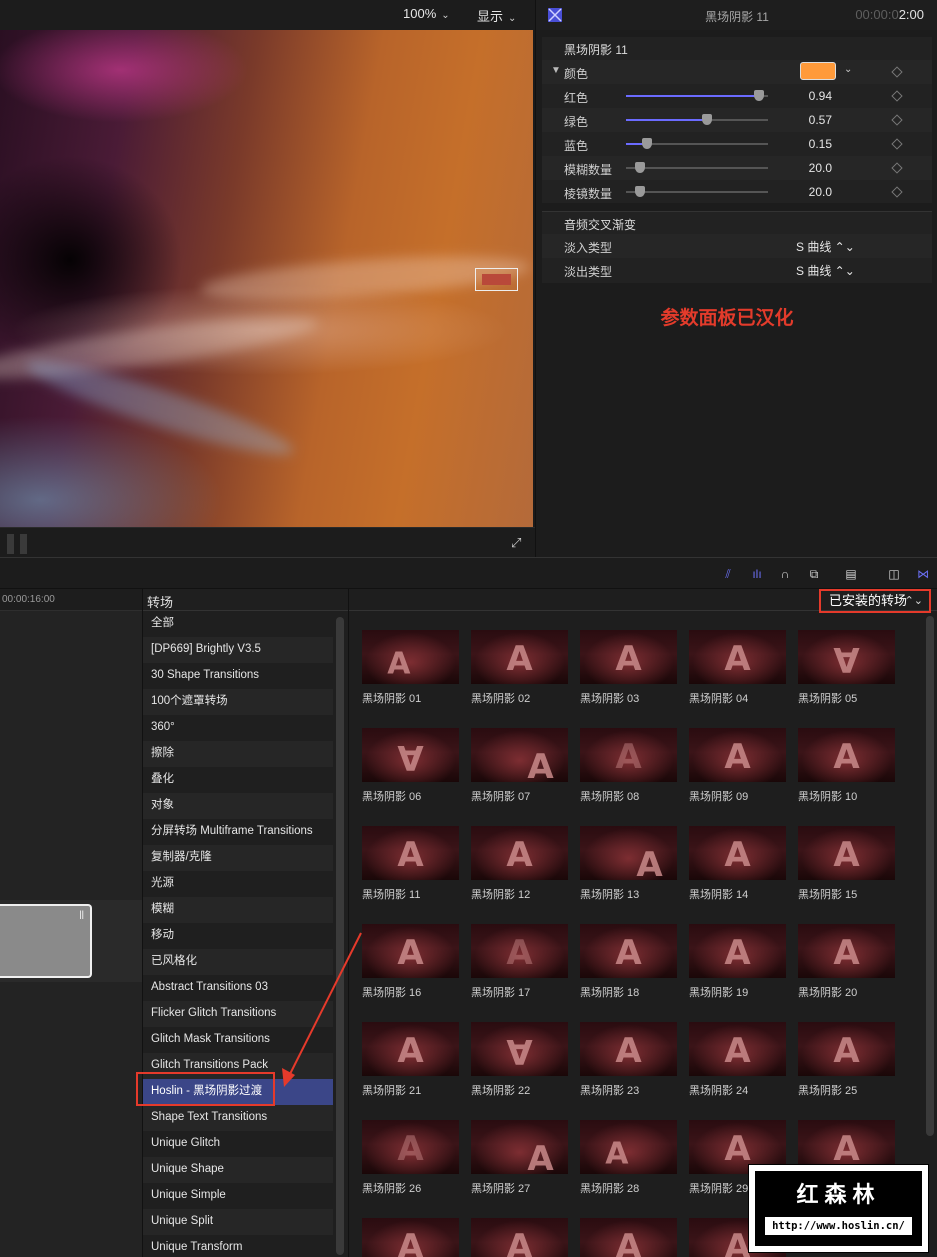 Image resolution: width=937 pixels, height=1257 pixels. I want to click on transition-thumbnail: A 黑场阴影 02, so click(520, 669).